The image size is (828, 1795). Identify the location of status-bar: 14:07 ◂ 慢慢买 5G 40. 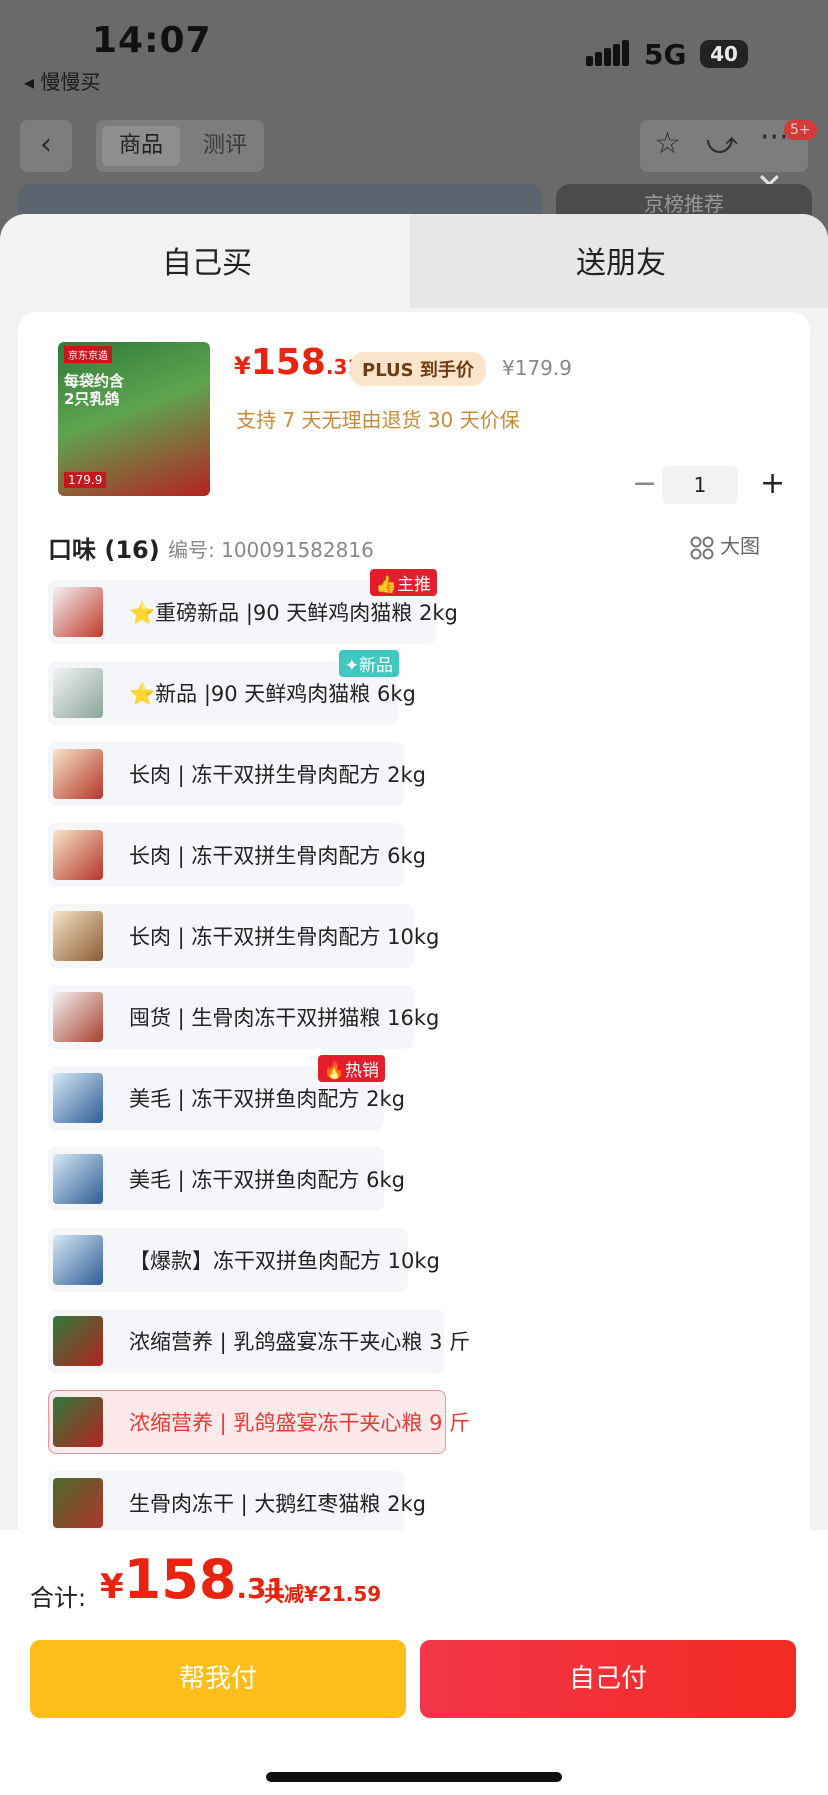
(414, 55).